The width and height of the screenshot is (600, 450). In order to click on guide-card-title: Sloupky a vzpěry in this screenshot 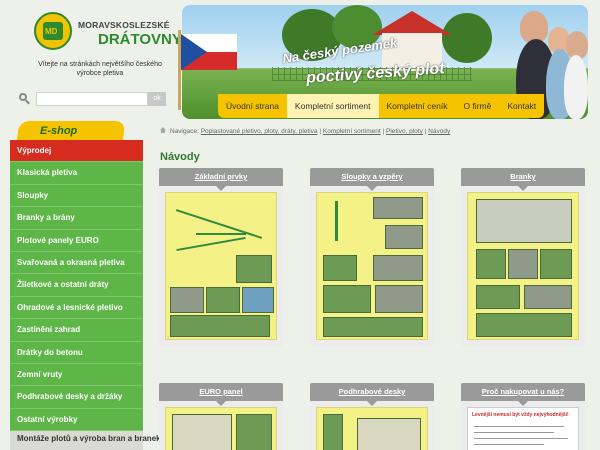, I will do `click(372, 179)`.